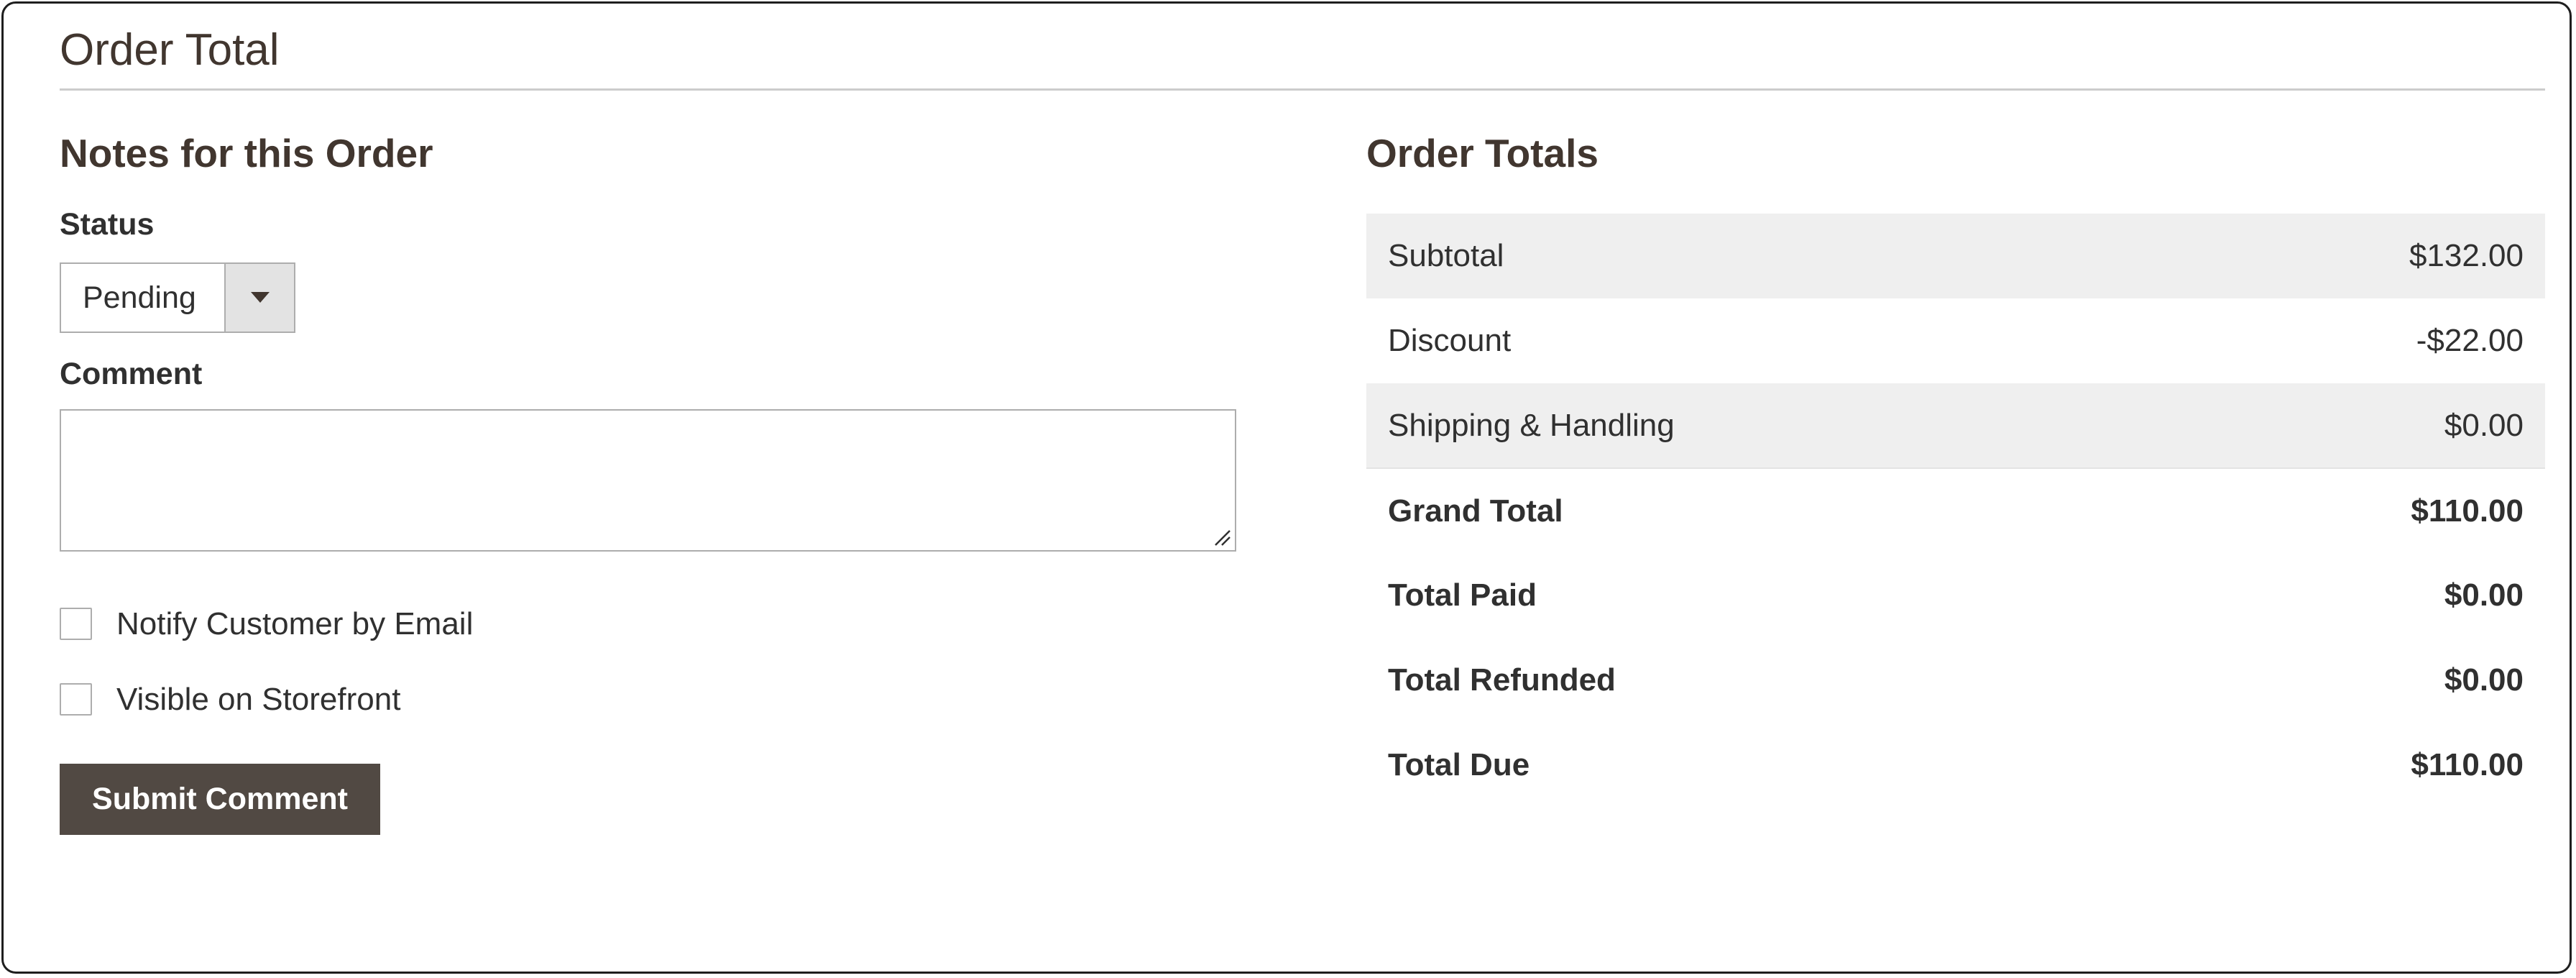  I want to click on caret-down-icon, so click(260, 297).